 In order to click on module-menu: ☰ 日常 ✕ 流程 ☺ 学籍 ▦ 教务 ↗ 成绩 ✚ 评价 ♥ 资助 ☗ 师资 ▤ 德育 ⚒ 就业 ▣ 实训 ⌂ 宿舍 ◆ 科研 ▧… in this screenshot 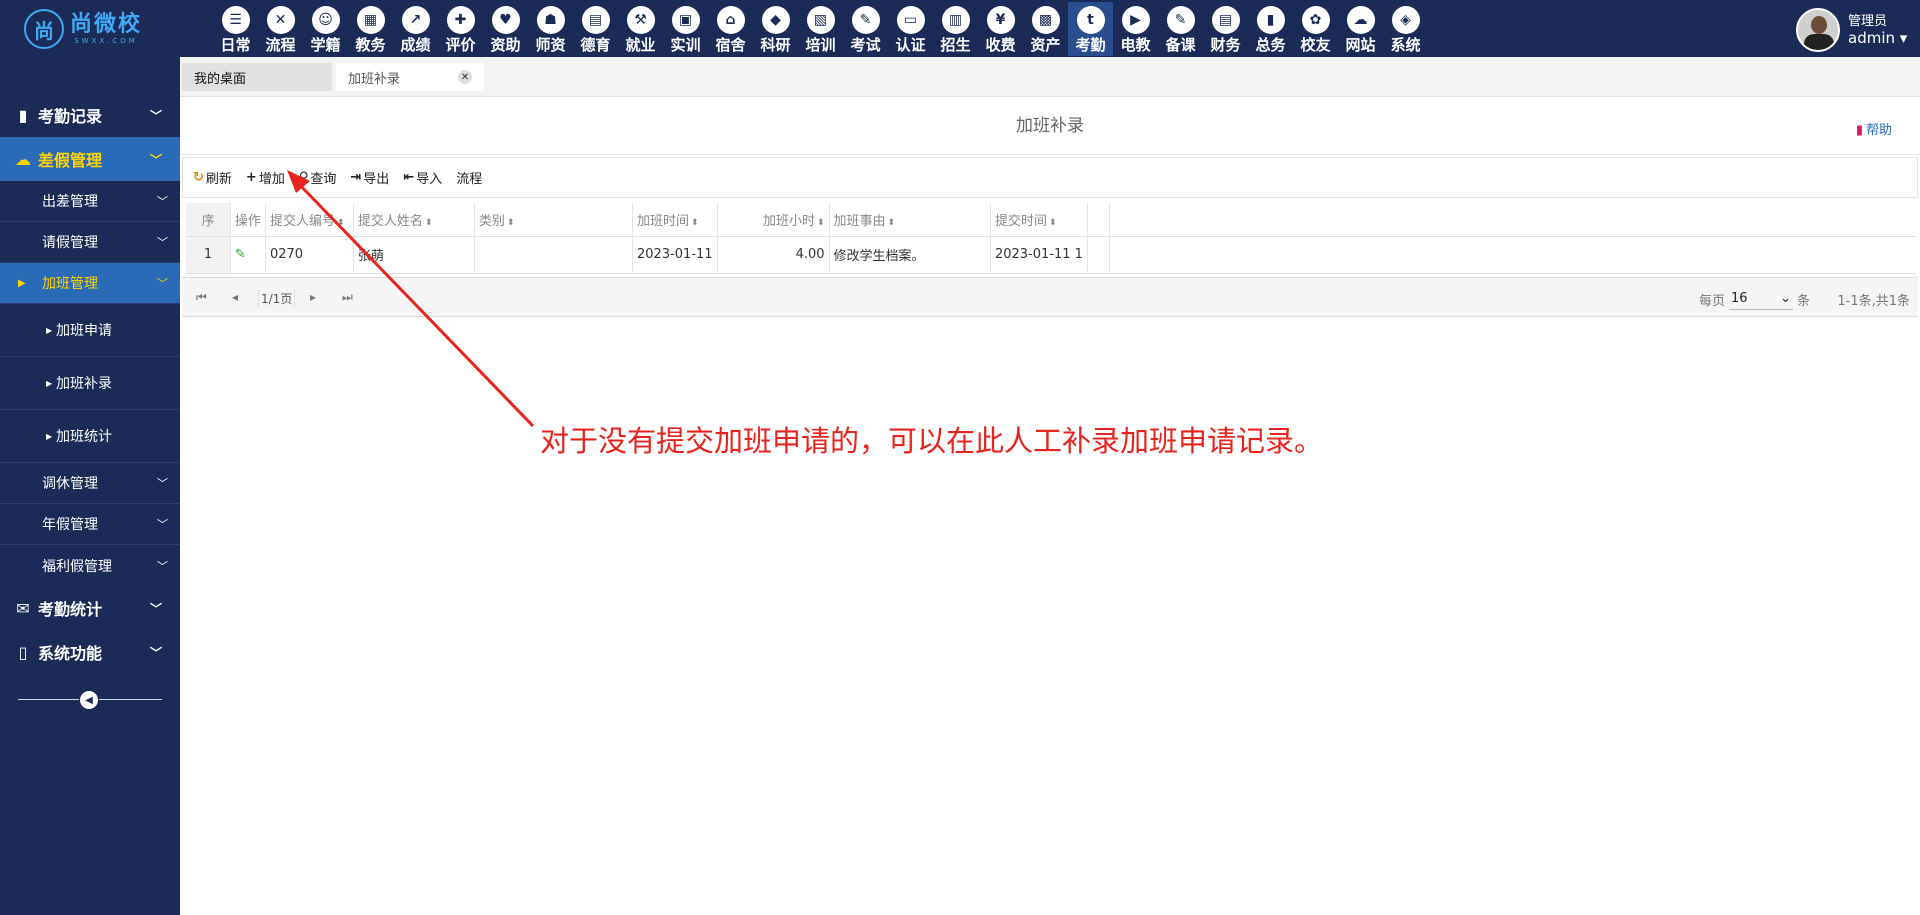, I will do `click(820, 29)`.